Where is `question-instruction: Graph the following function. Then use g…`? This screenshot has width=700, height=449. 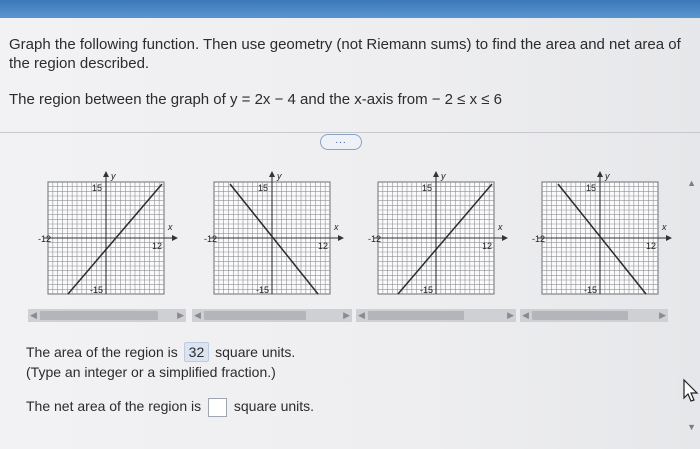 question-instruction: Graph the following function. Then use g… is located at coordinates (345, 54).